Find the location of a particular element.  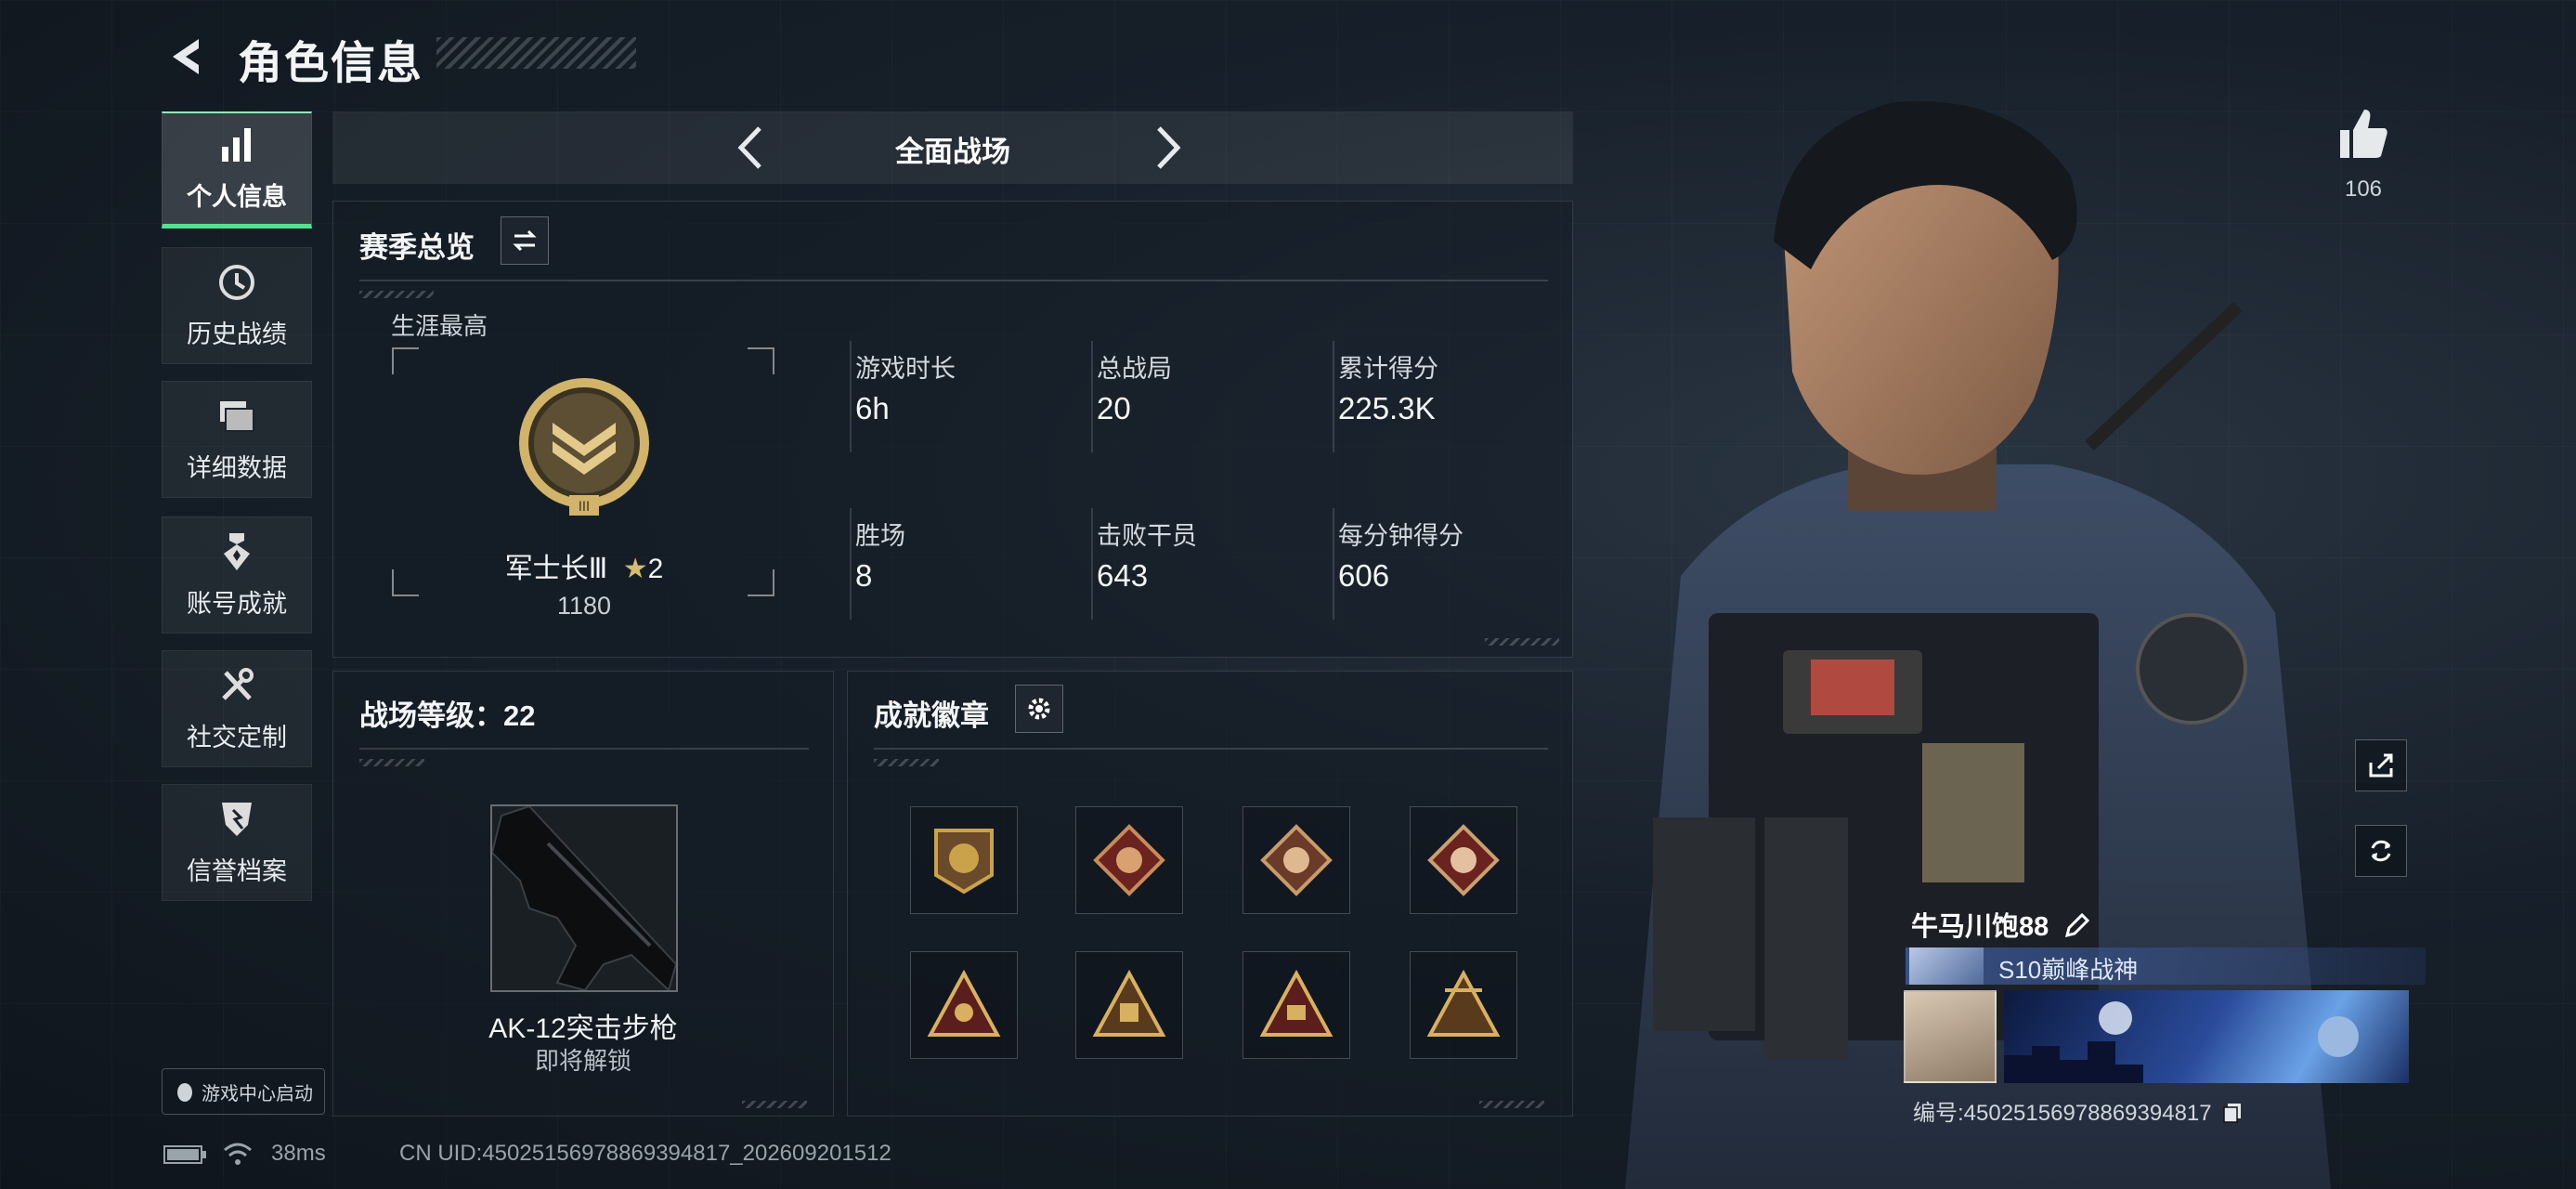

swap-button is located at coordinates (525, 241).